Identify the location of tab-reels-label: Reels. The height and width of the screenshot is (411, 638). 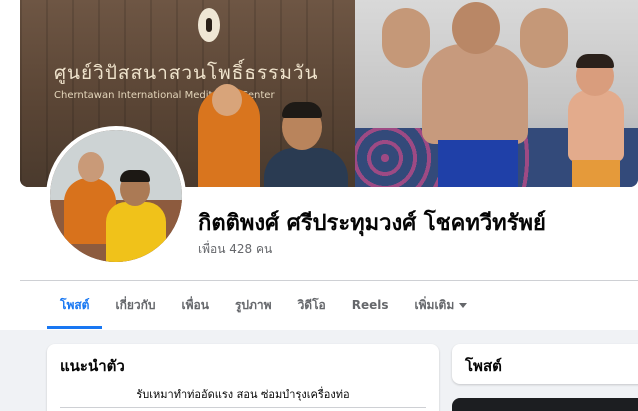
(370, 305).